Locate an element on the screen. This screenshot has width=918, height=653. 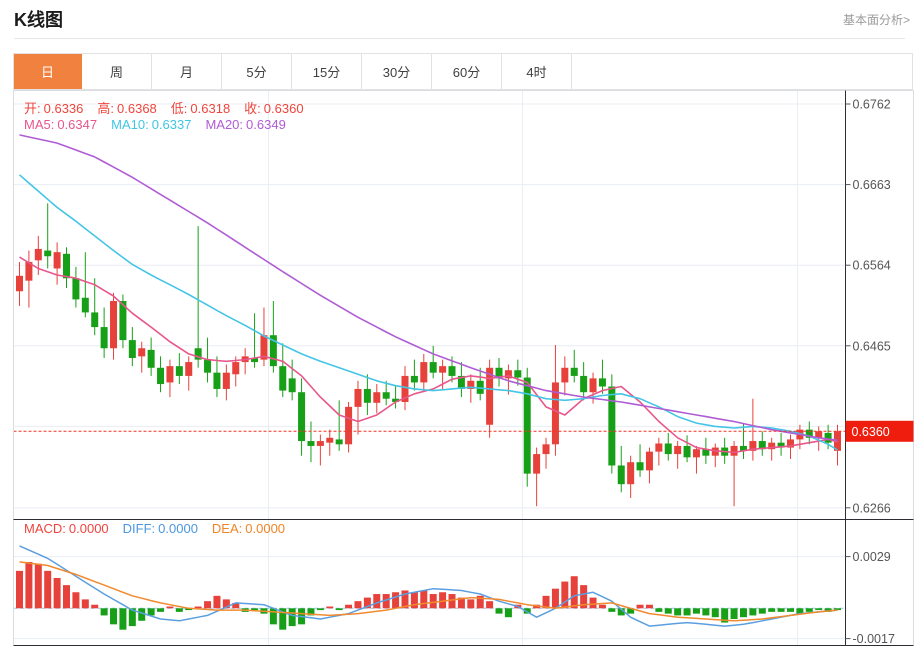
y-axis-label: 0.6663 is located at coordinates (872, 185).